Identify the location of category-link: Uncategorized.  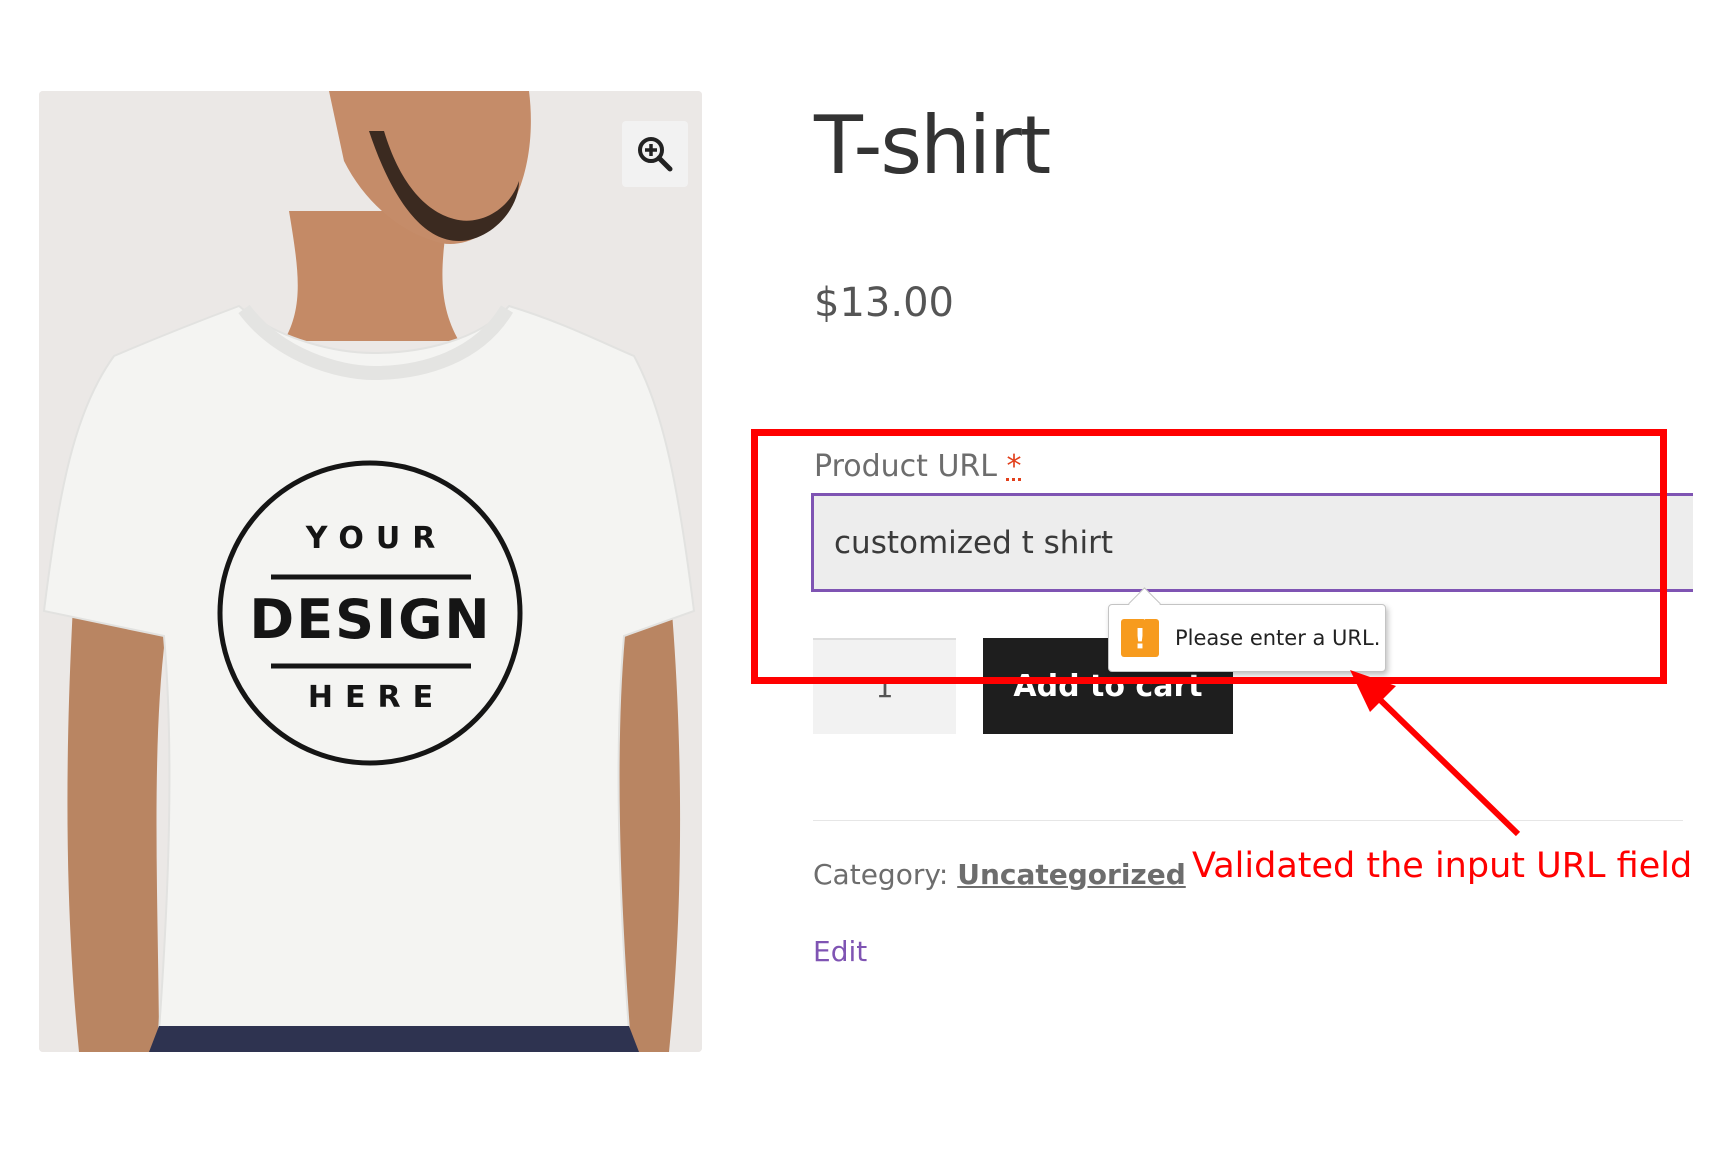
(1071, 874).